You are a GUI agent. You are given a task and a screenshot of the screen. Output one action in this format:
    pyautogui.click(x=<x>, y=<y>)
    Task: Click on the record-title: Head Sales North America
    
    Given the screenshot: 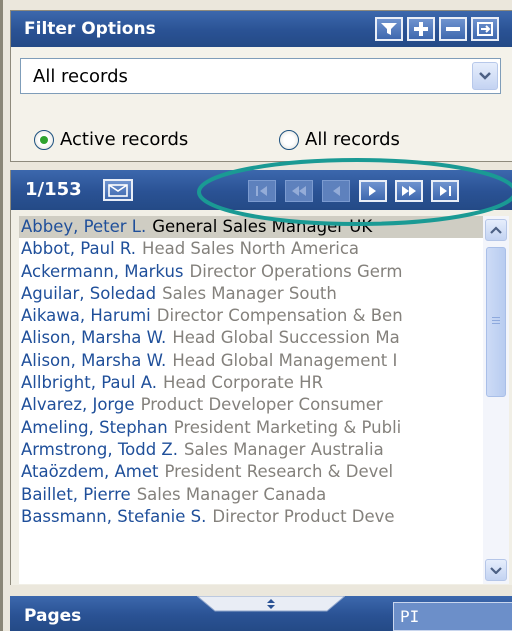 What is the action you would take?
    pyautogui.click(x=251, y=249)
    